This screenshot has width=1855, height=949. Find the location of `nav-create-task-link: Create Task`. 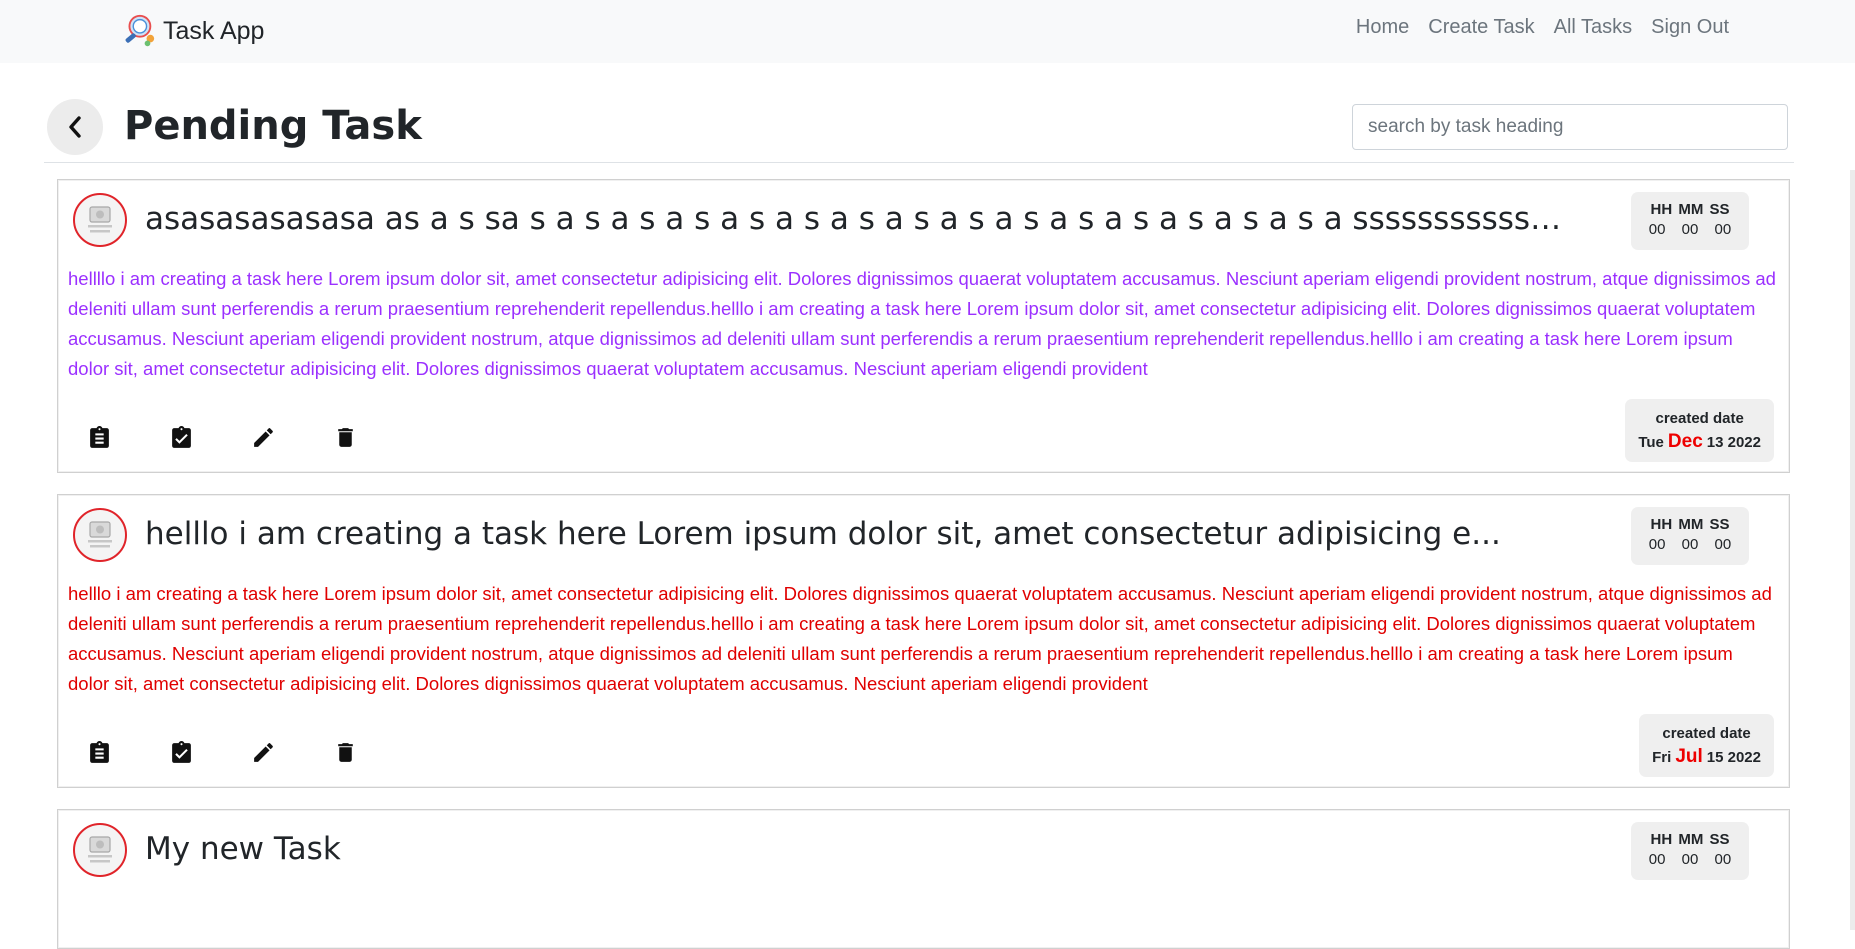

nav-create-task-link: Create Task is located at coordinates (1481, 27).